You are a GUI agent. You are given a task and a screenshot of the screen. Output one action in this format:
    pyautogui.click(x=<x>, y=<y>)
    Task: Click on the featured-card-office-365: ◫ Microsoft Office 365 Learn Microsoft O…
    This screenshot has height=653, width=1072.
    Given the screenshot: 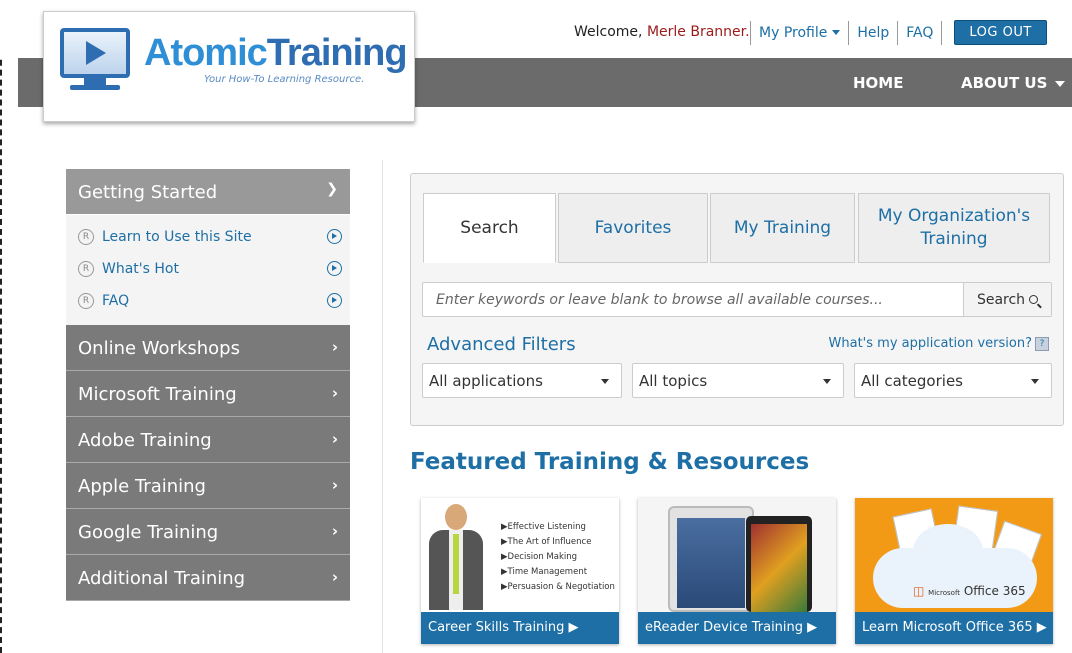 What is the action you would take?
    pyautogui.click(x=954, y=571)
    